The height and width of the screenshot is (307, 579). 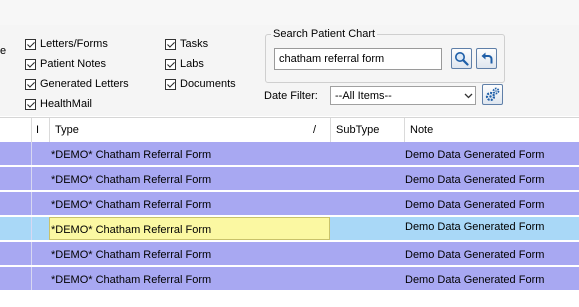 I want to click on date-filter-value: --All Items--, so click(x=363, y=95).